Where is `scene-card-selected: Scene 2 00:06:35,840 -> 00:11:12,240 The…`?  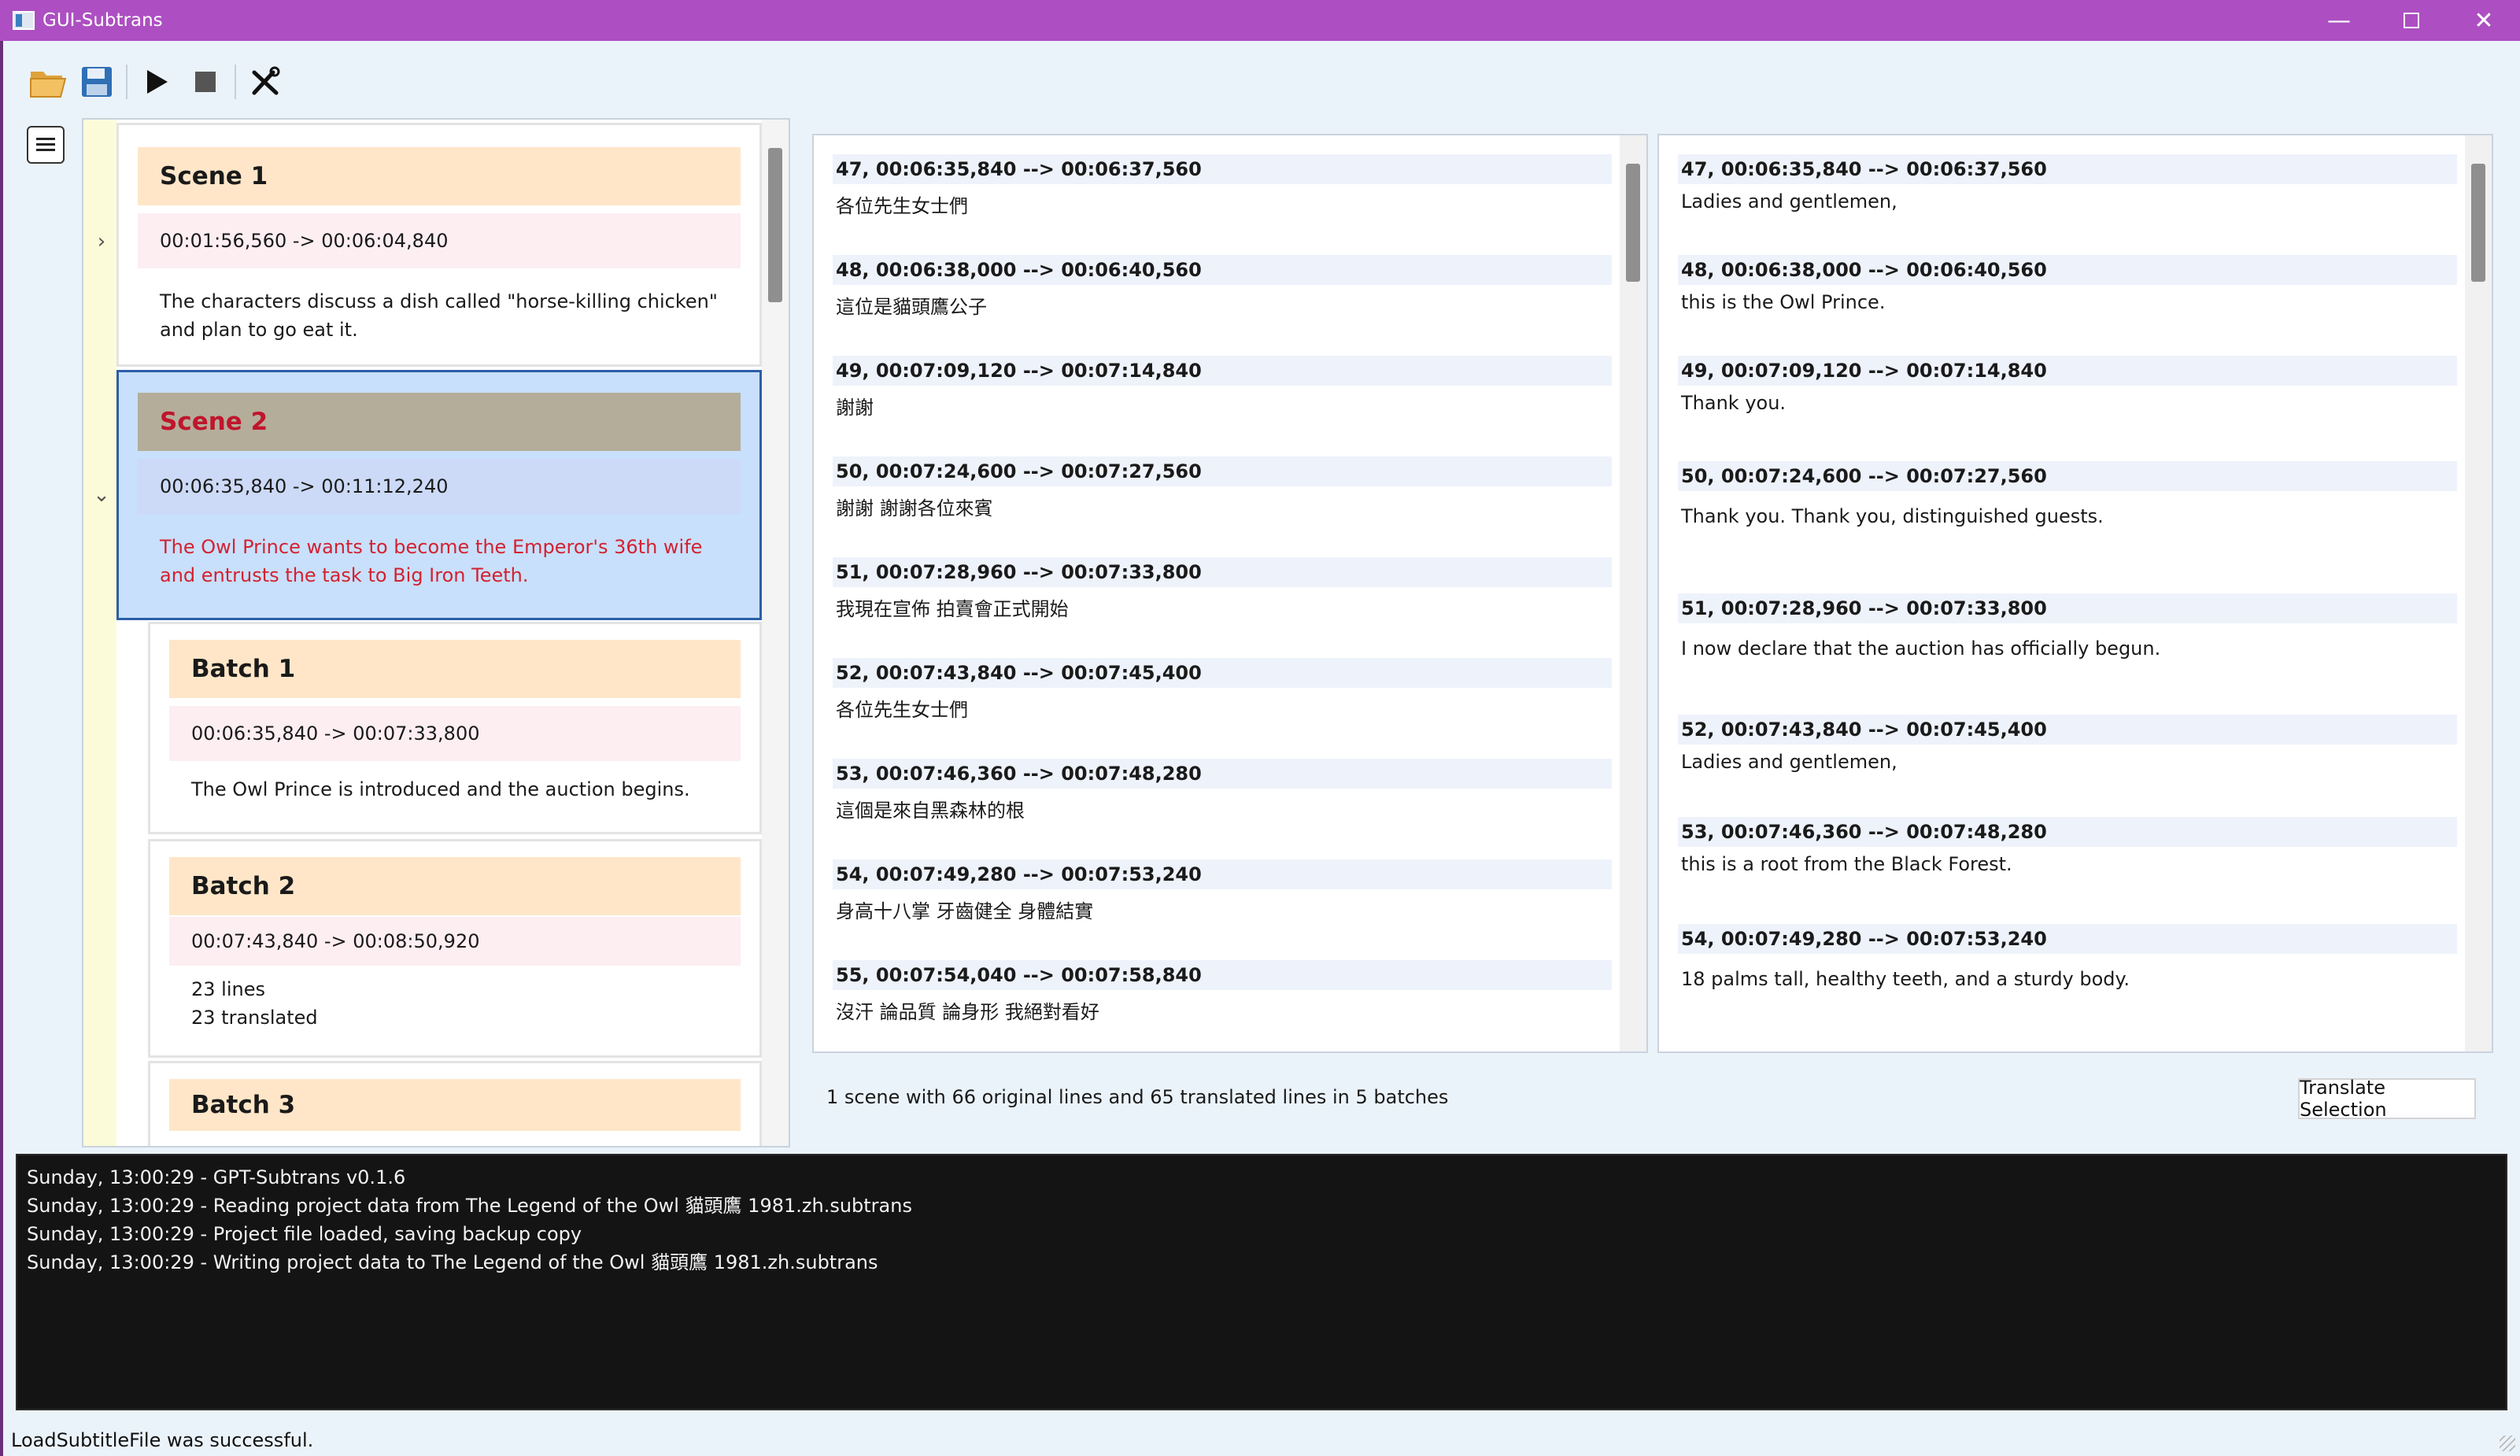
scene-card-selected: Scene 2 00:06:35,840 -> 00:11:12,240 The… is located at coordinates (439, 495).